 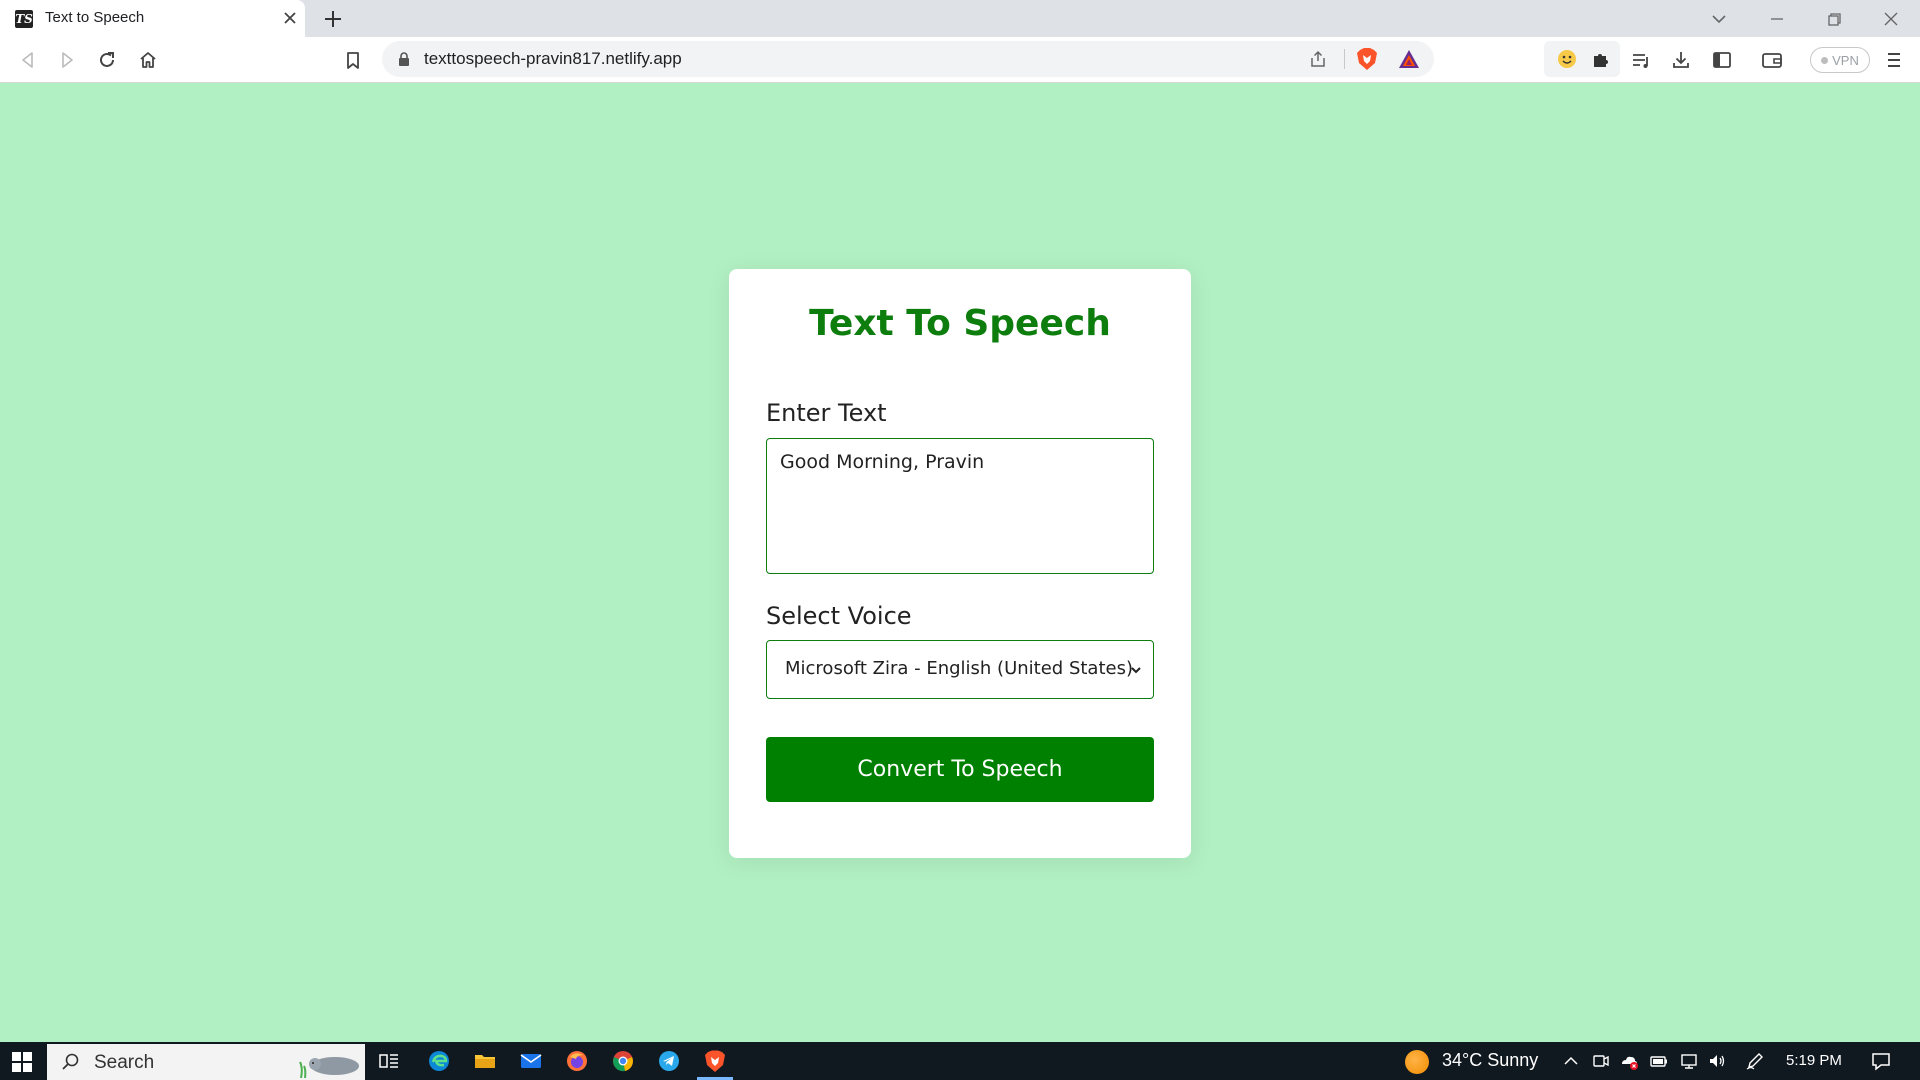 I want to click on mail-icon, so click(x=531, y=1061).